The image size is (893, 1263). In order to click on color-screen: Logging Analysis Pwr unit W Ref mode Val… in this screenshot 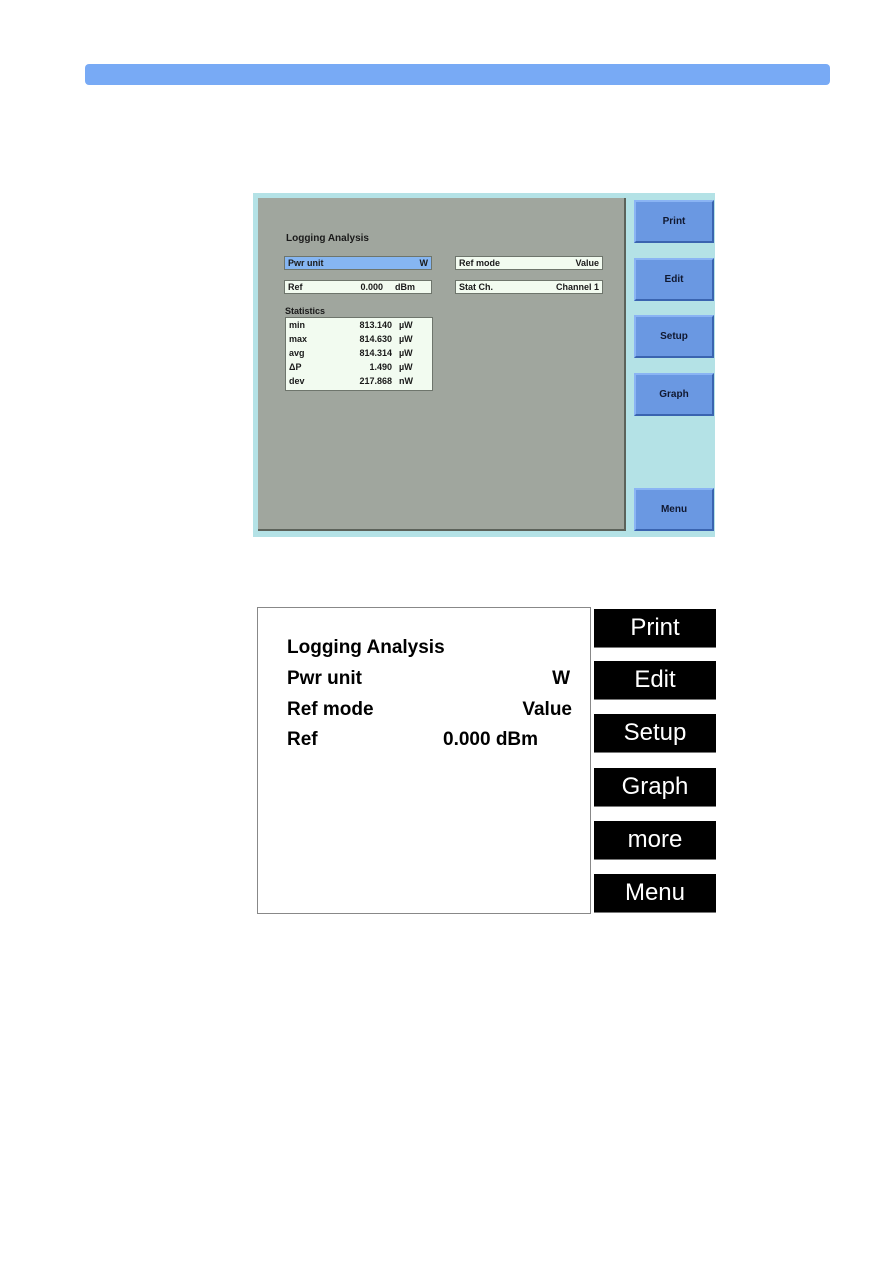, I will do `click(484, 365)`.